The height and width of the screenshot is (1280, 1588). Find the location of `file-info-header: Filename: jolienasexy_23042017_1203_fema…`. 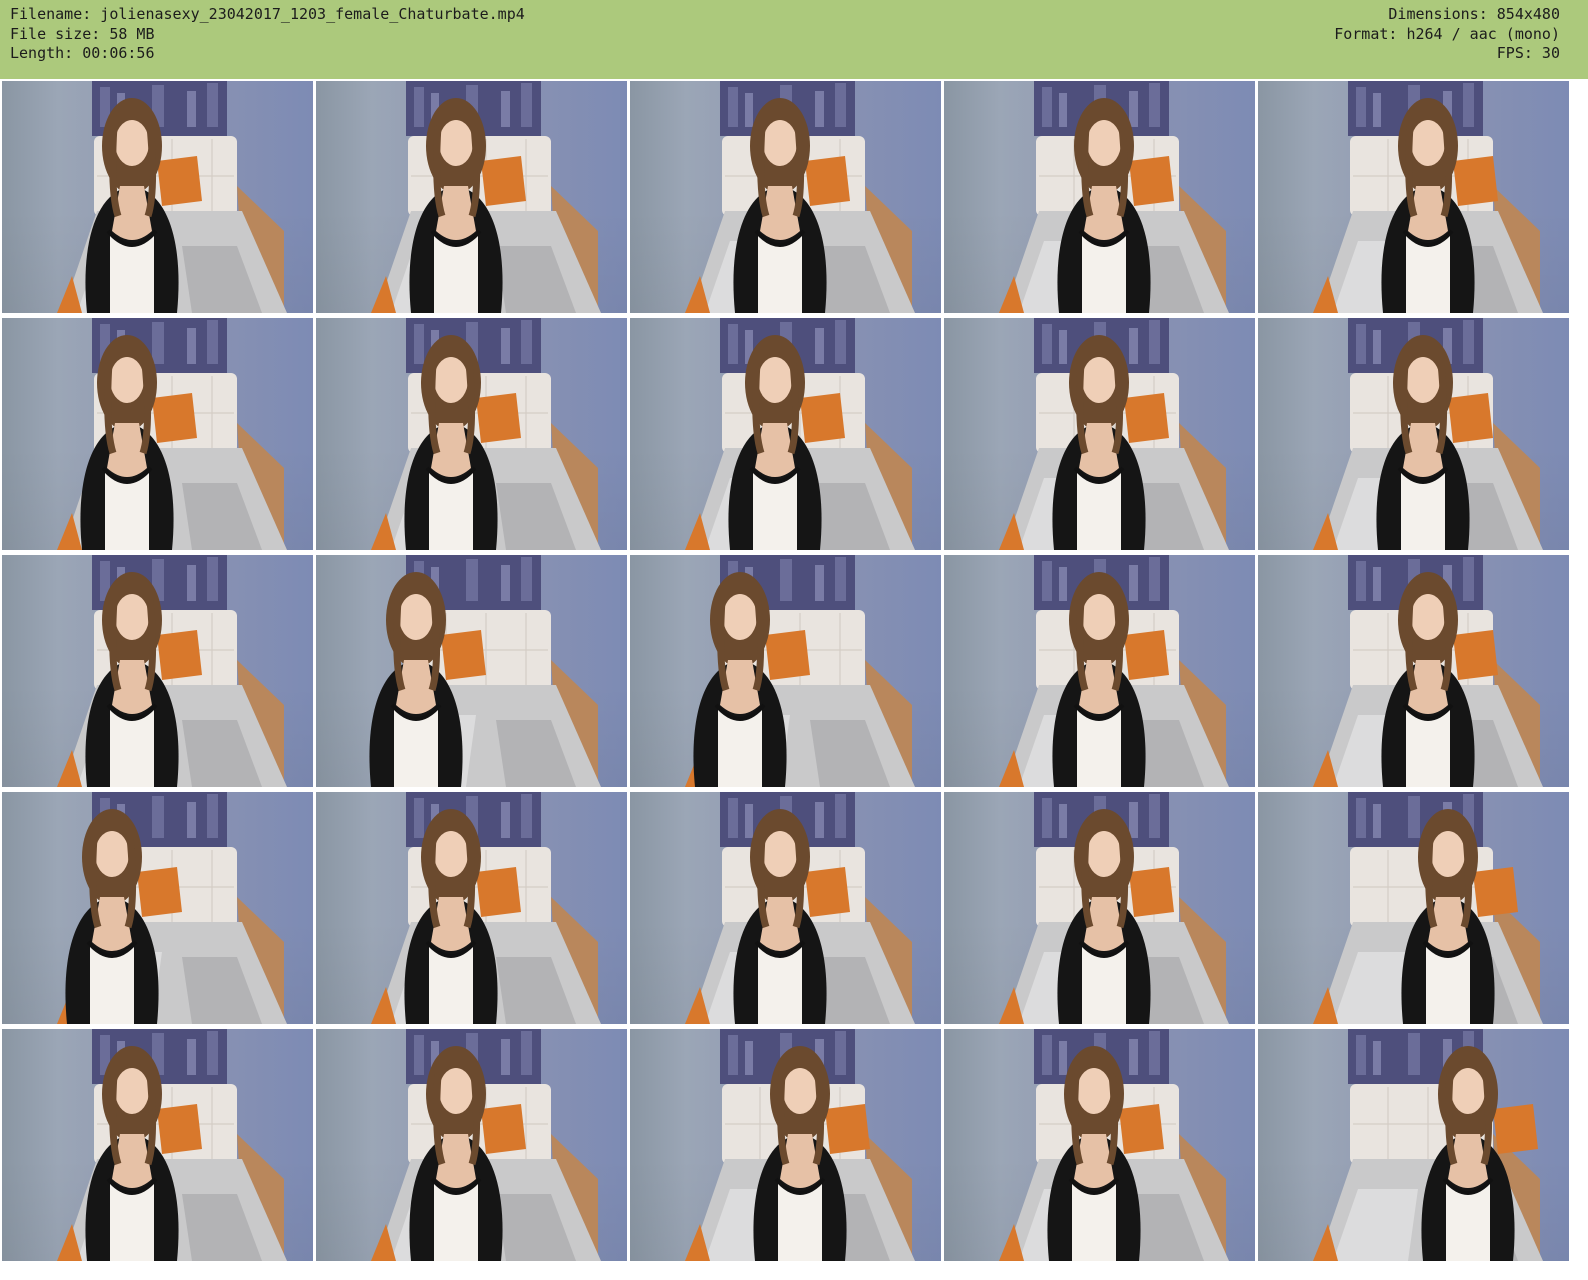

file-info-header: Filename: jolienasexy_23042017_1203_fema… is located at coordinates (794, 39).